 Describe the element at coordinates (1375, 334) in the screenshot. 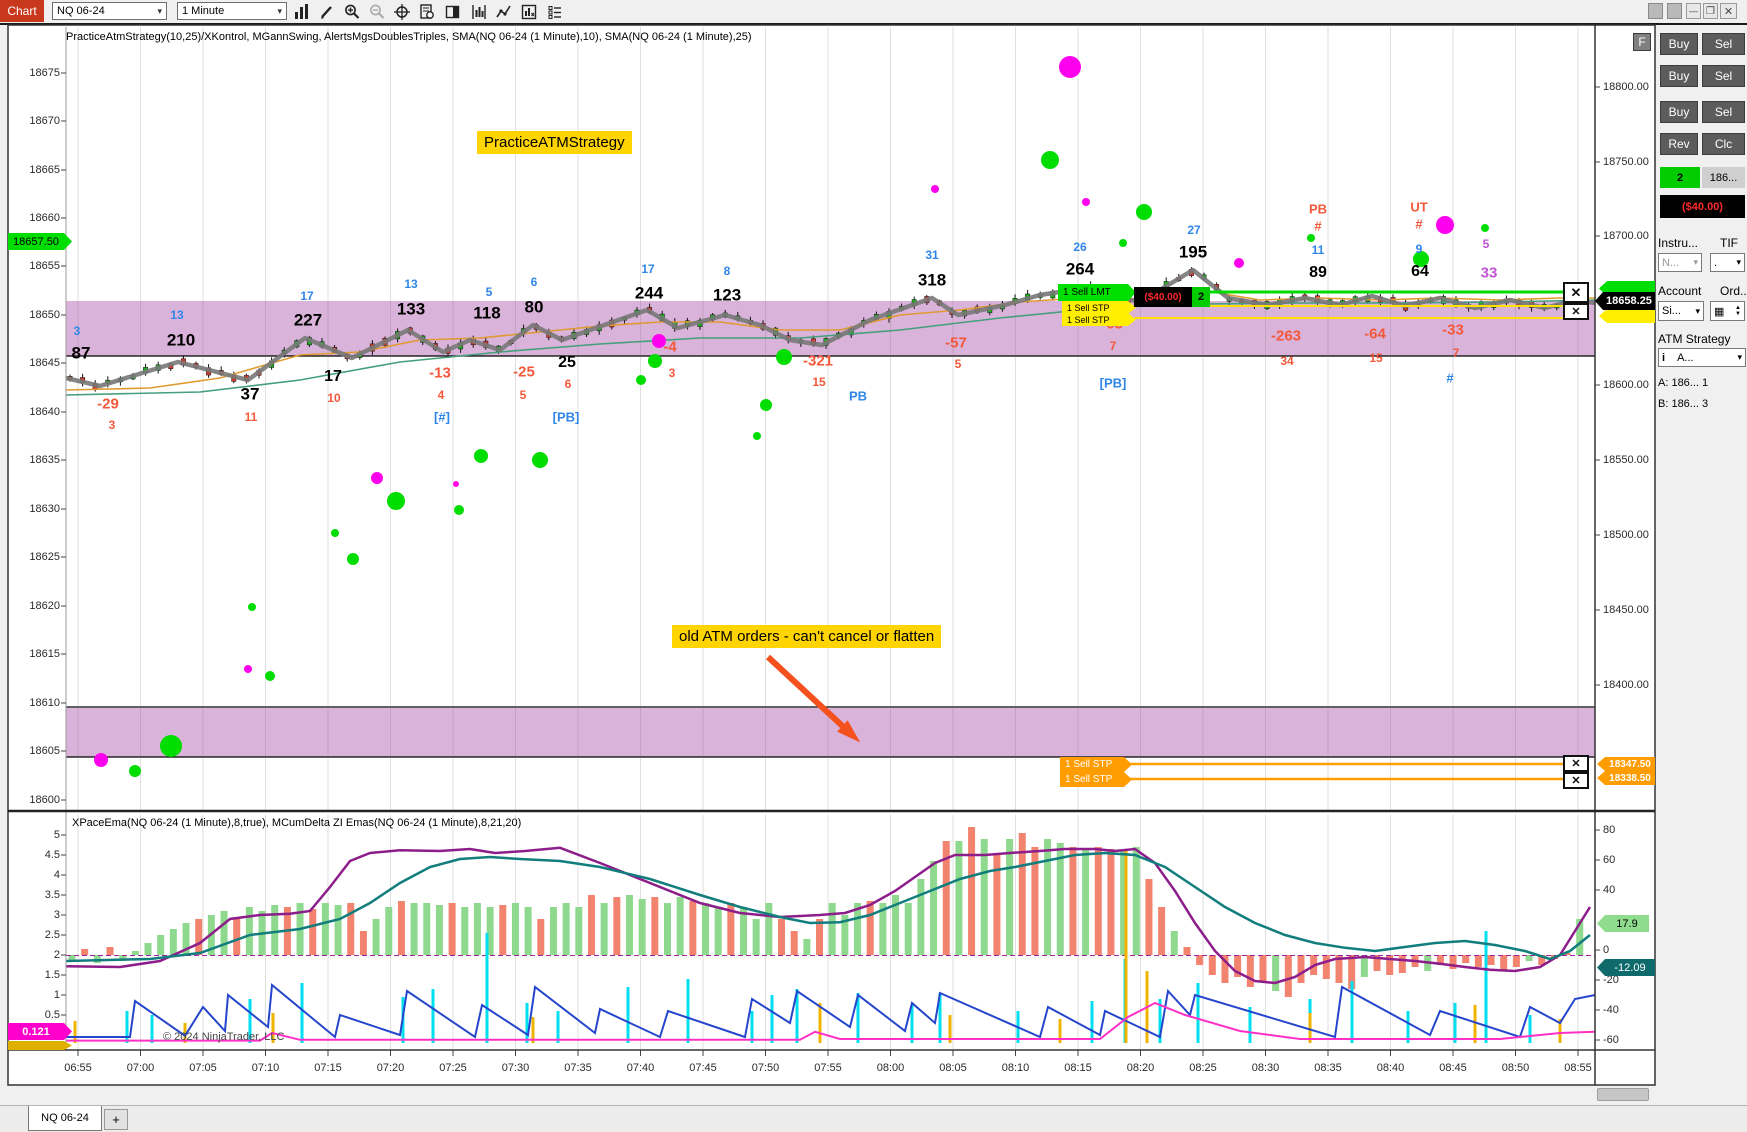

I see `swing-stat-label: -64` at that location.